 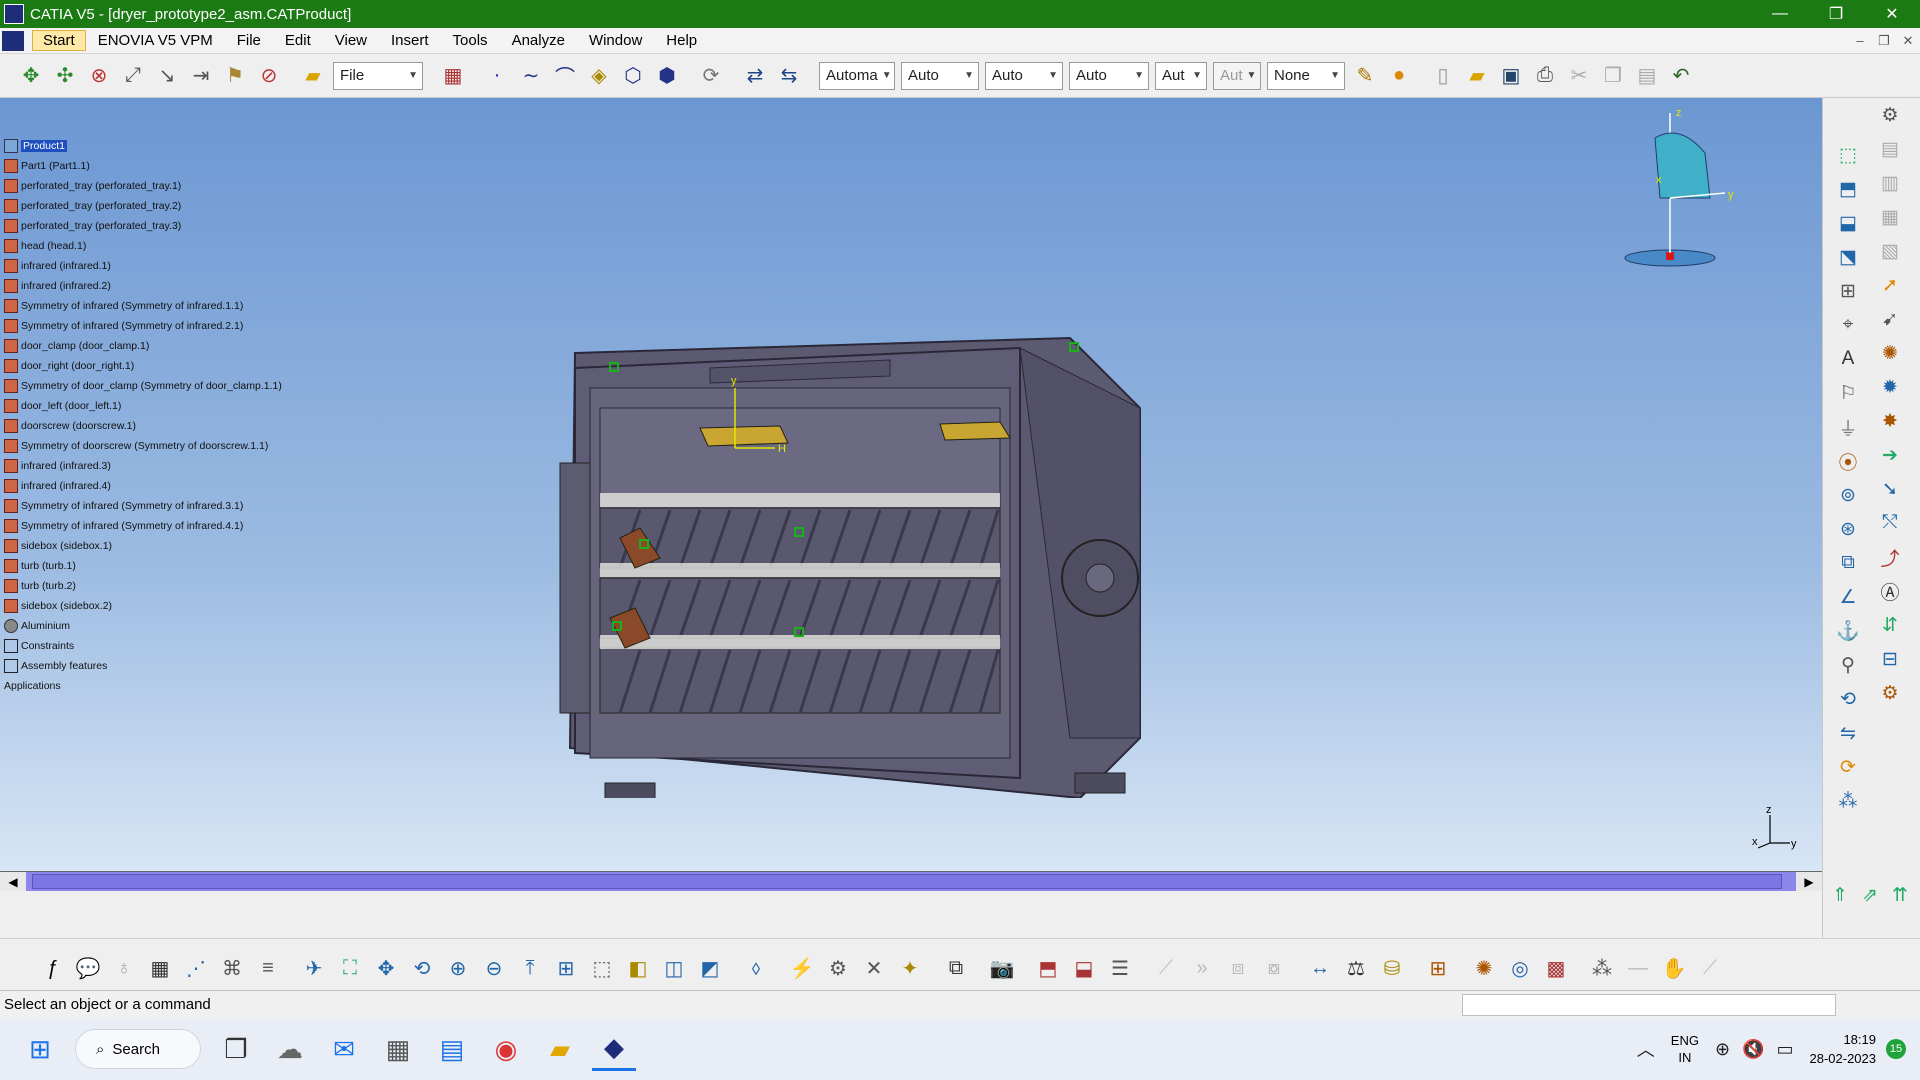 What do you see at coordinates (1843, 1049) in the screenshot?
I see `clock: 18:19 28-02-2023` at bounding box center [1843, 1049].